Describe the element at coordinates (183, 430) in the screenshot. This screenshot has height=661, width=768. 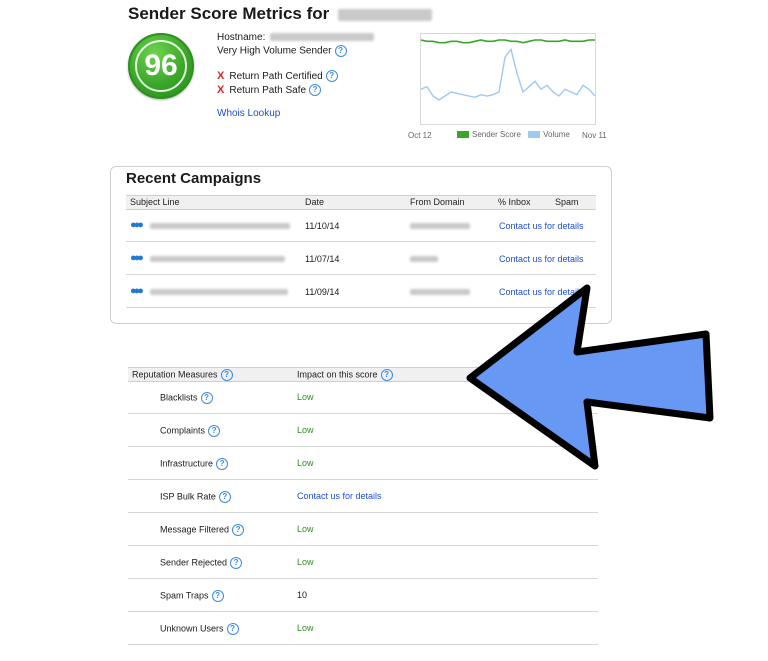
I see `reputation-measure-name: Complaints` at that location.